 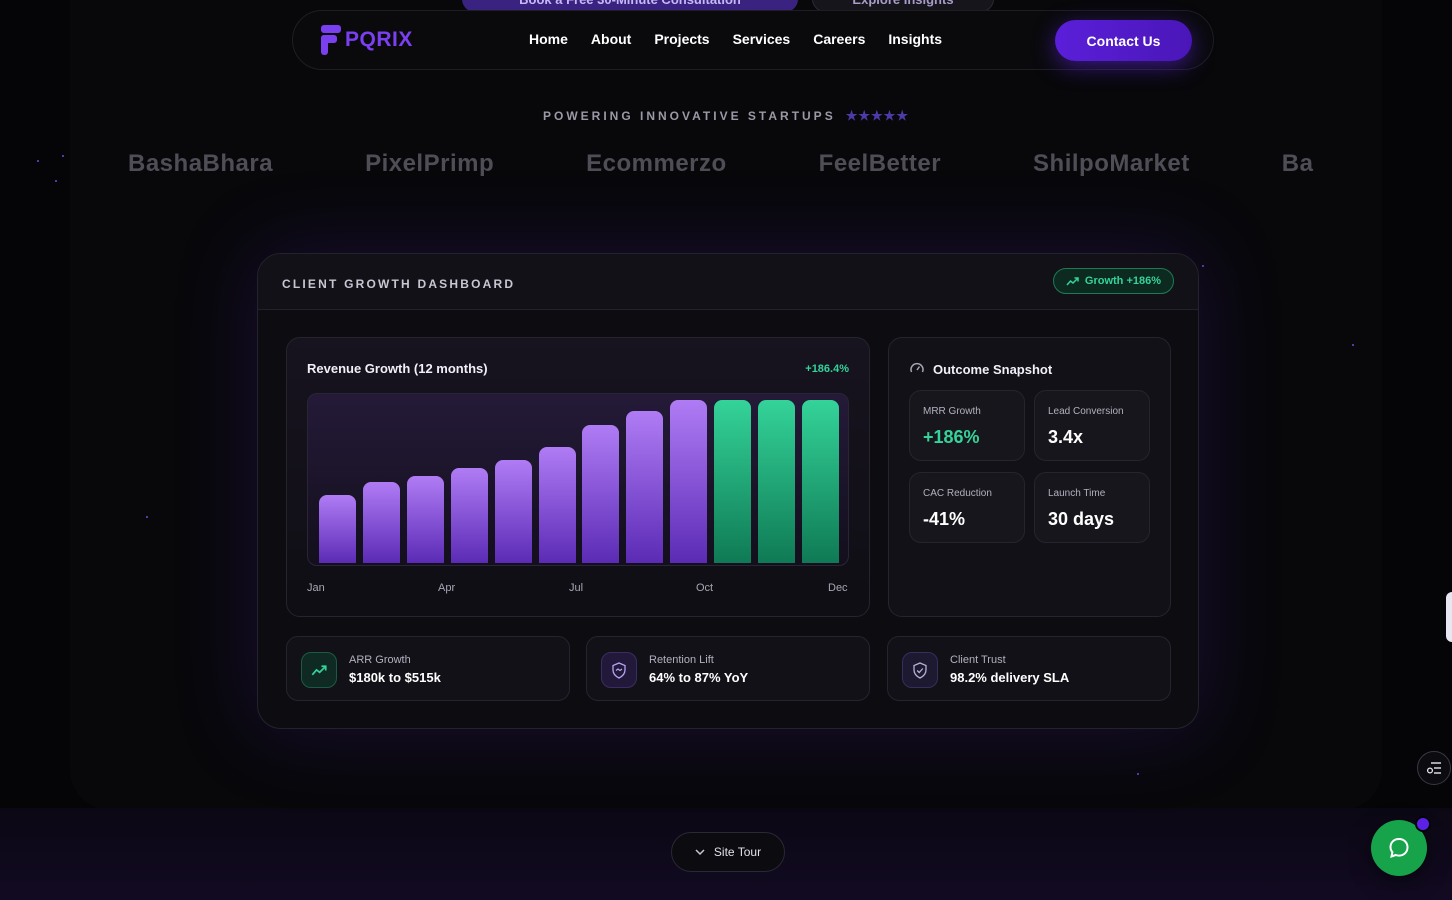 What do you see at coordinates (1086, 411) in the screenshot?
I see `tile-label: Lead Conversion` at bounding box center [1086, 411].